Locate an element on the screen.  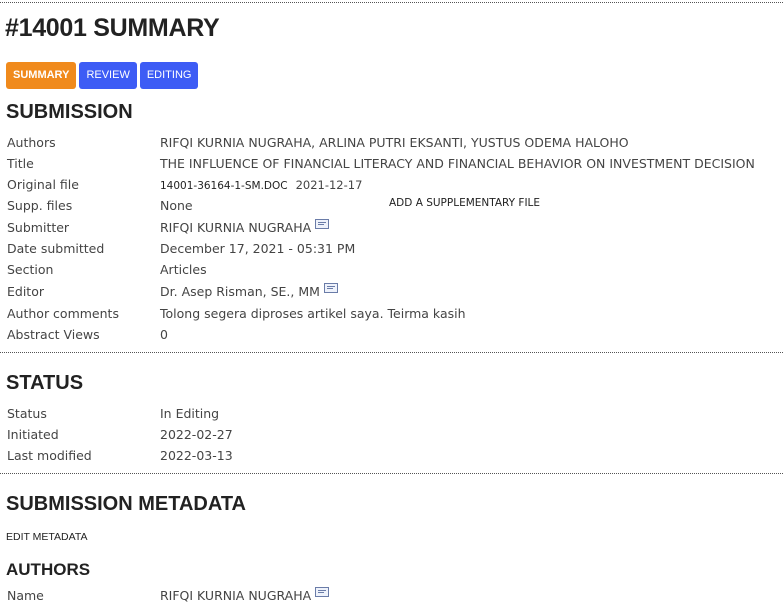
editor-value: Dr. Asep Risman, SE., MM is located at coordinates (240, 291).